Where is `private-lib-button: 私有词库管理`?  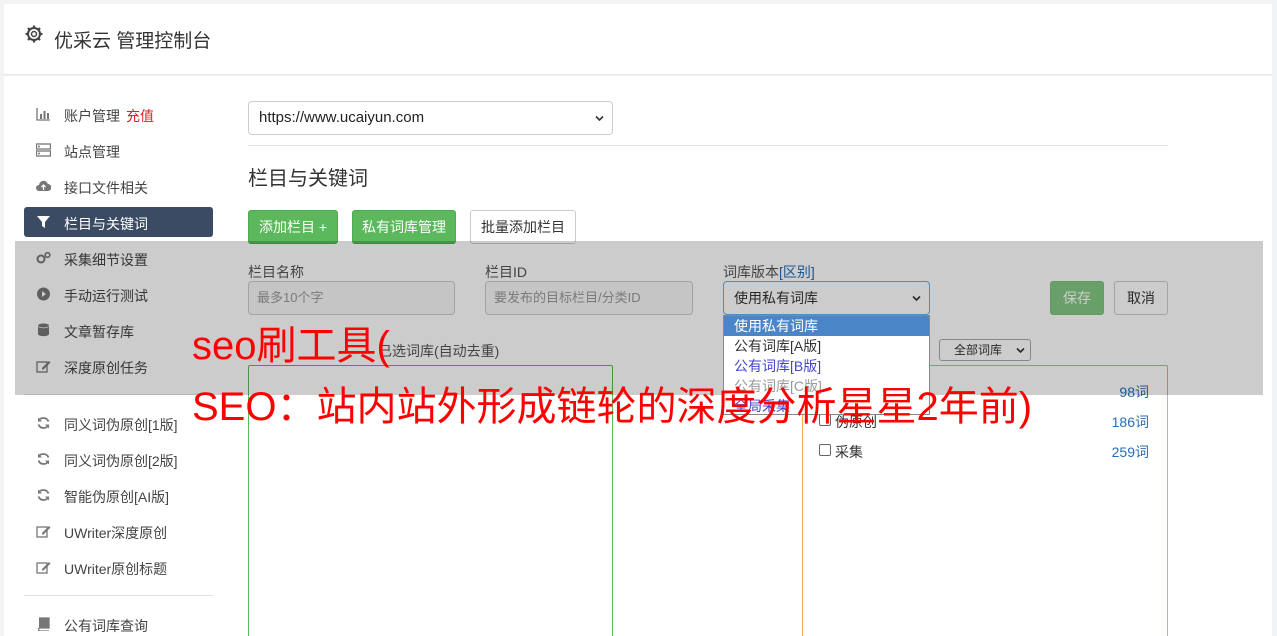
private-lib-button: 私有词库管理 is located at coordinates (404, 227).